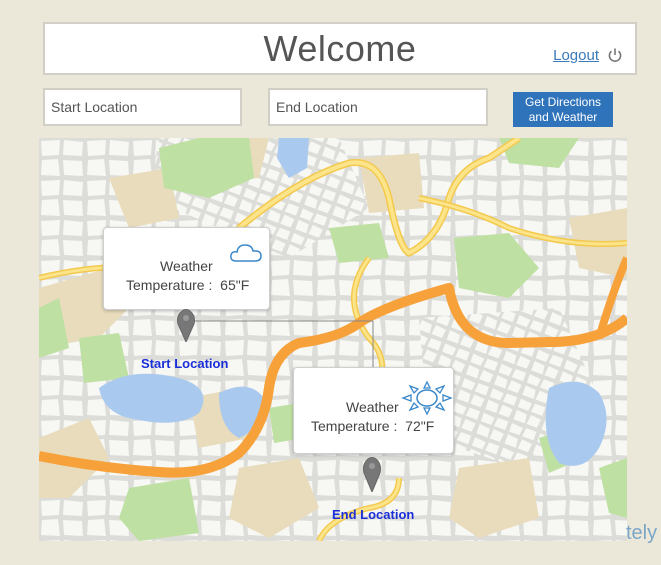 This screenshot has height=565, width=661. I want to click on start-location-label: Start Location, so click(185, 363).